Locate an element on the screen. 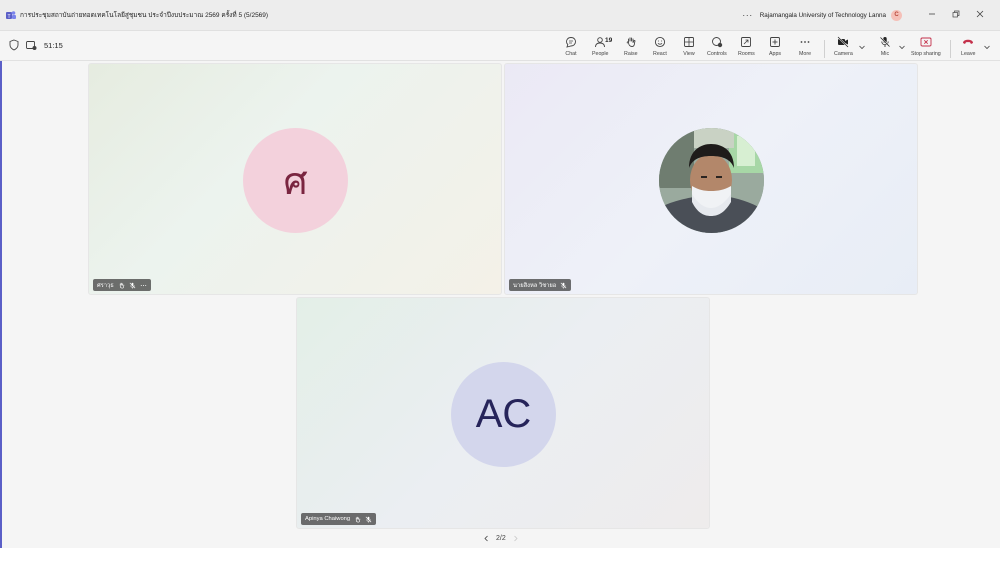  close-icon is located at coordinates (980, 14).